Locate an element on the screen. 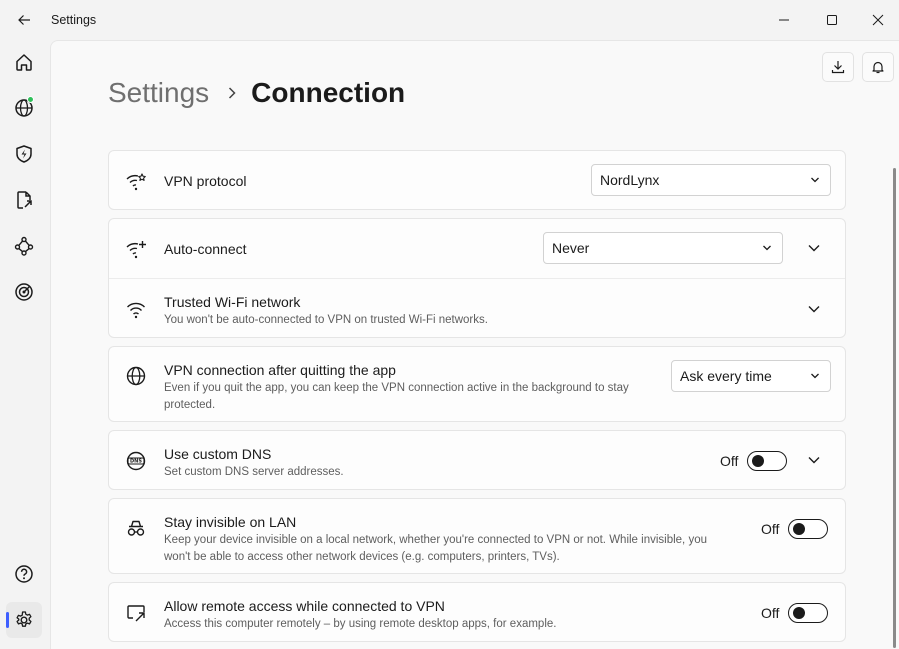  page-title: Connection is located at coordinates (328, 92).